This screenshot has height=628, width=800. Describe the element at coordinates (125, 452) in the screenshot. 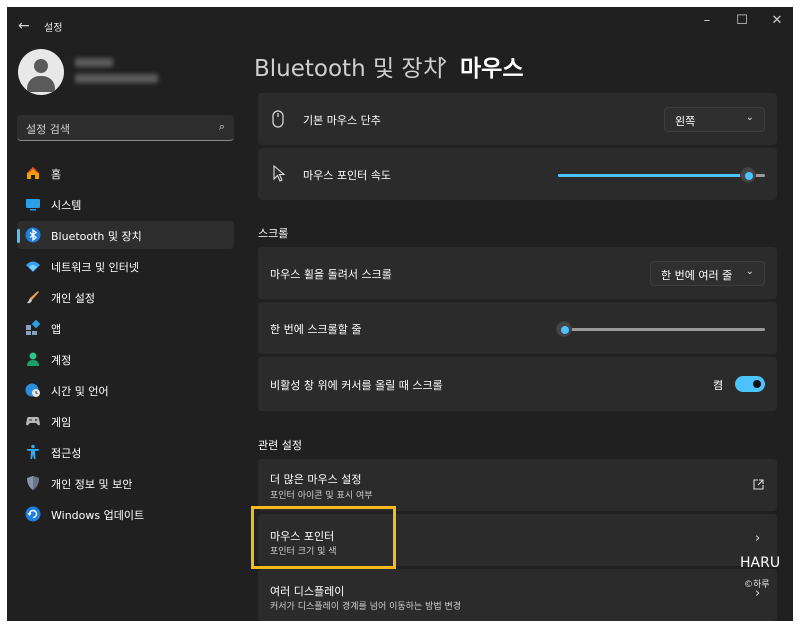

I see `sidebar-item-accessibility: 접근성` at that location.